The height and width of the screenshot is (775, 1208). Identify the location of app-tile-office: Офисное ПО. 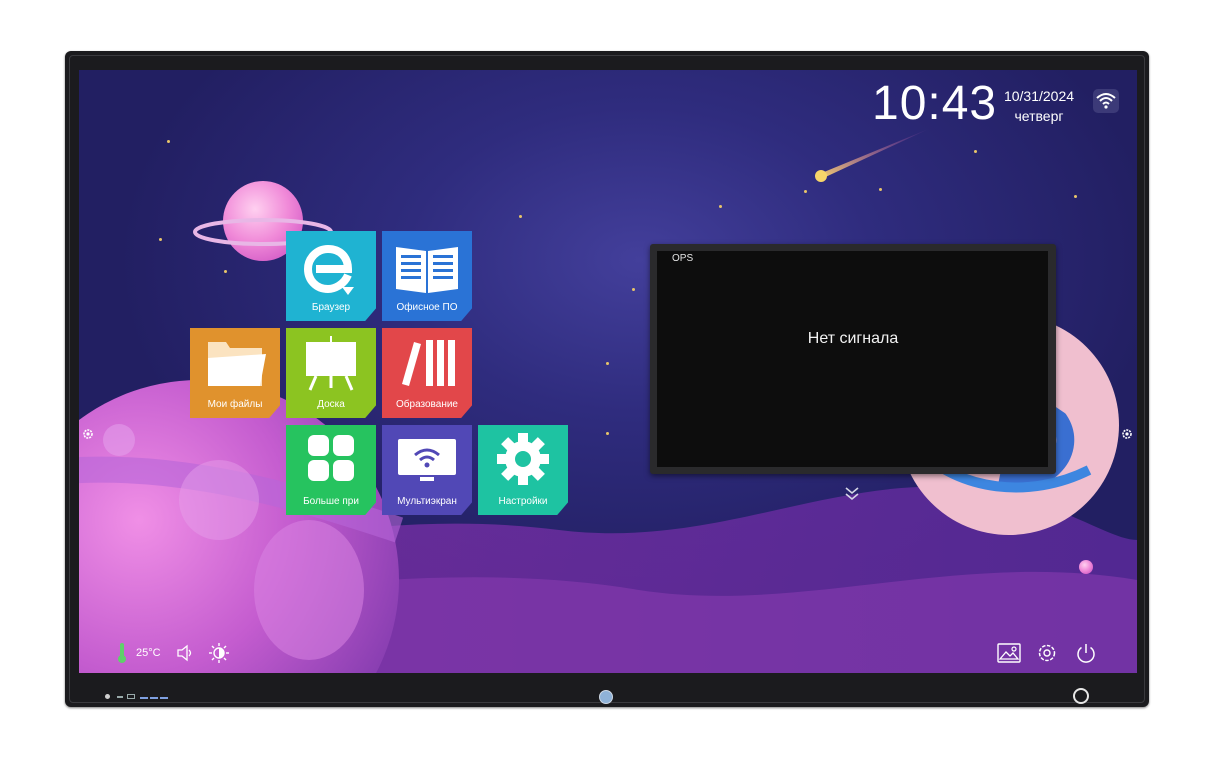
(427, 276).